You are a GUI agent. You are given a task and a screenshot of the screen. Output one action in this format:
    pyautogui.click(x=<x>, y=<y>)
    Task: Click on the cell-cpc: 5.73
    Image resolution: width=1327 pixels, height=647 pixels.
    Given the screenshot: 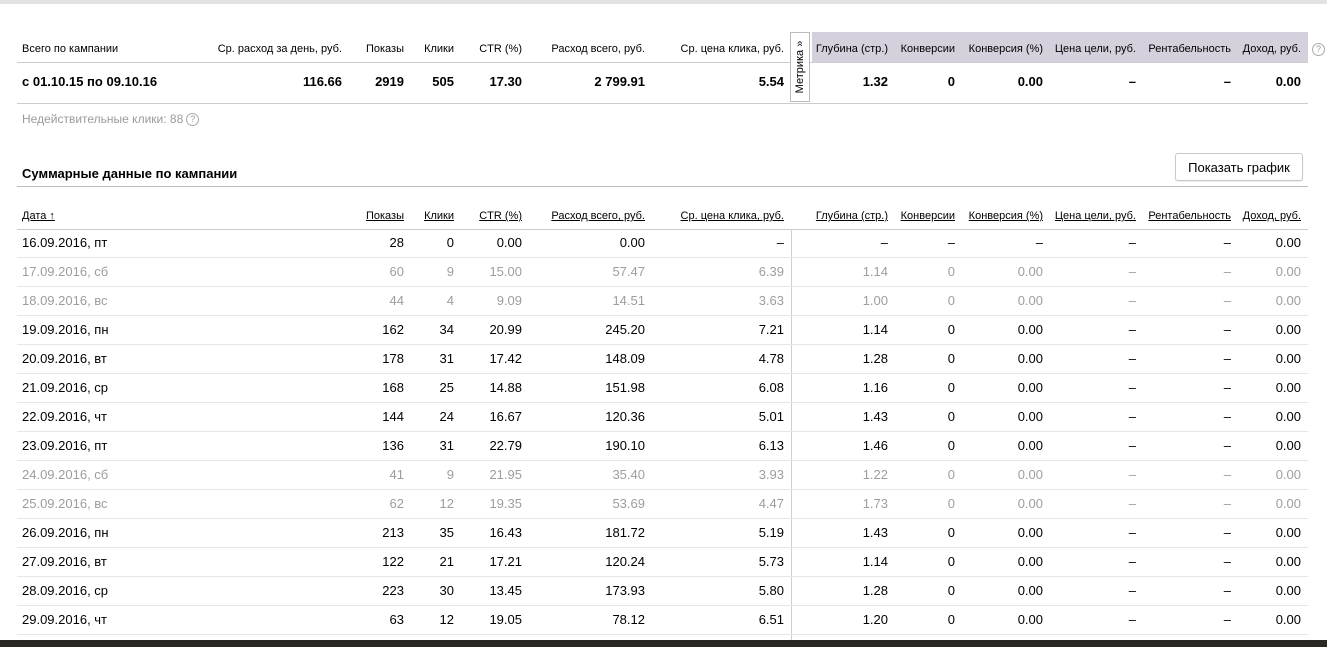 What is the action you would take?
    pyautogui.click(x=771, y=561)
    